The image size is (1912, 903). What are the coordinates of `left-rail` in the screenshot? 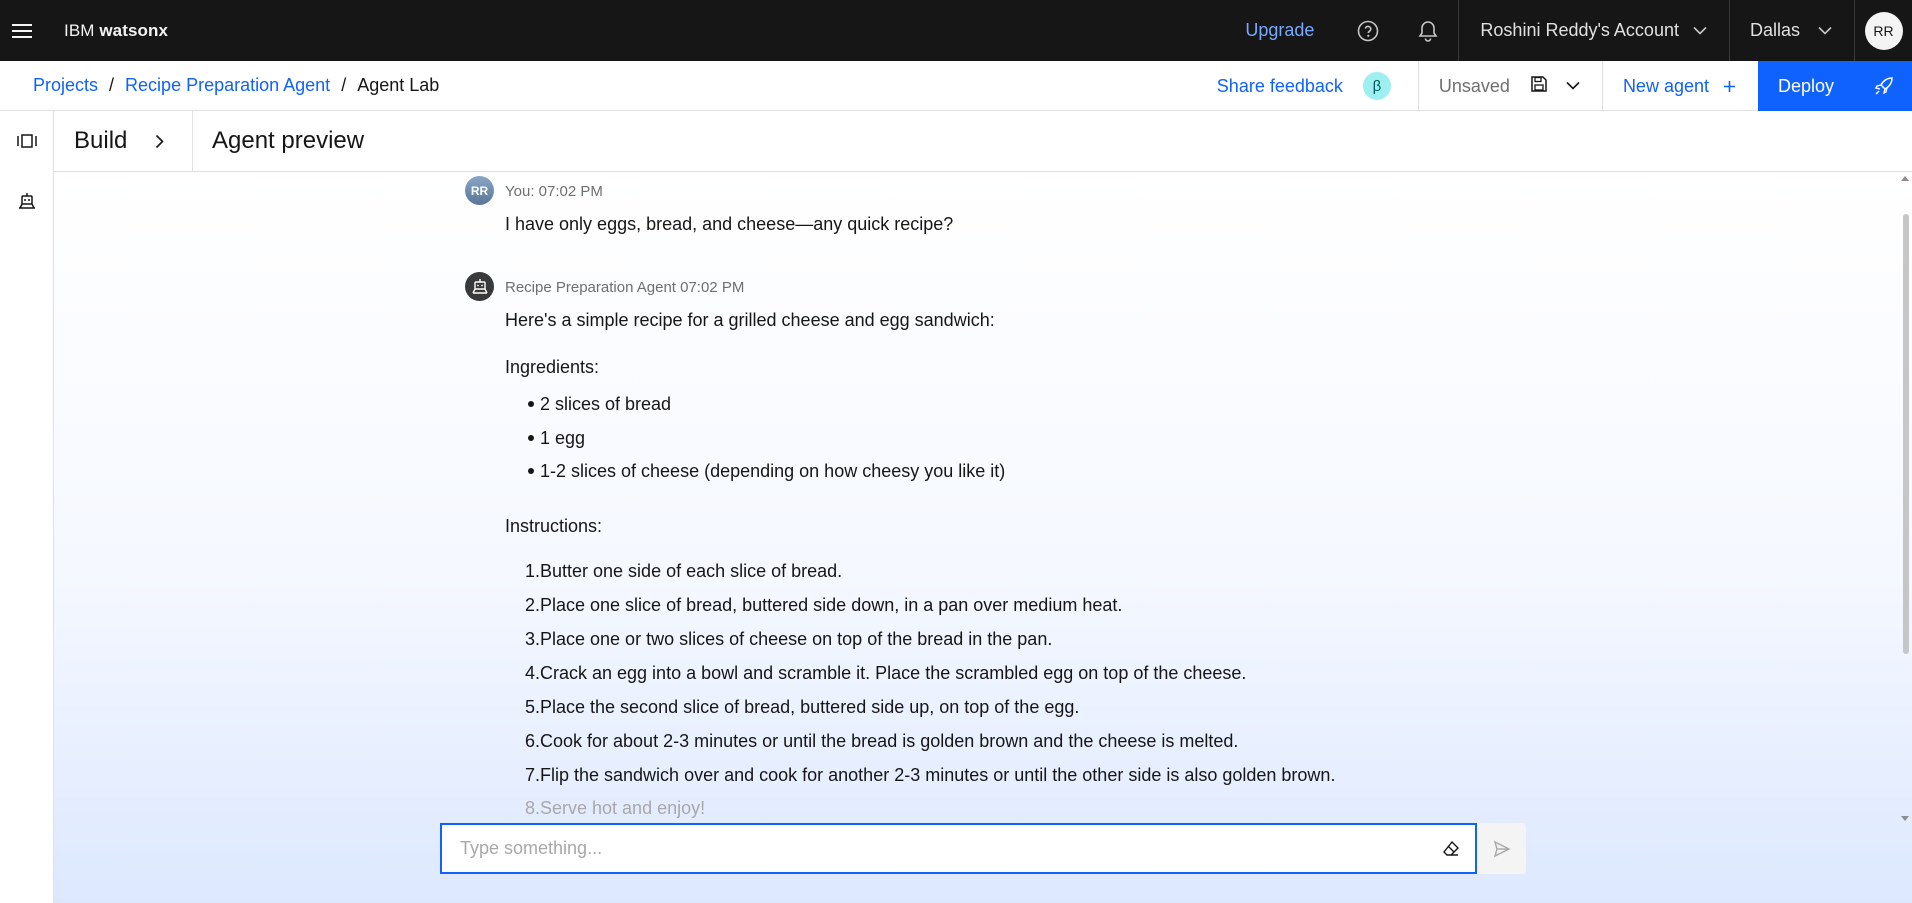 It's located at (27, 507).